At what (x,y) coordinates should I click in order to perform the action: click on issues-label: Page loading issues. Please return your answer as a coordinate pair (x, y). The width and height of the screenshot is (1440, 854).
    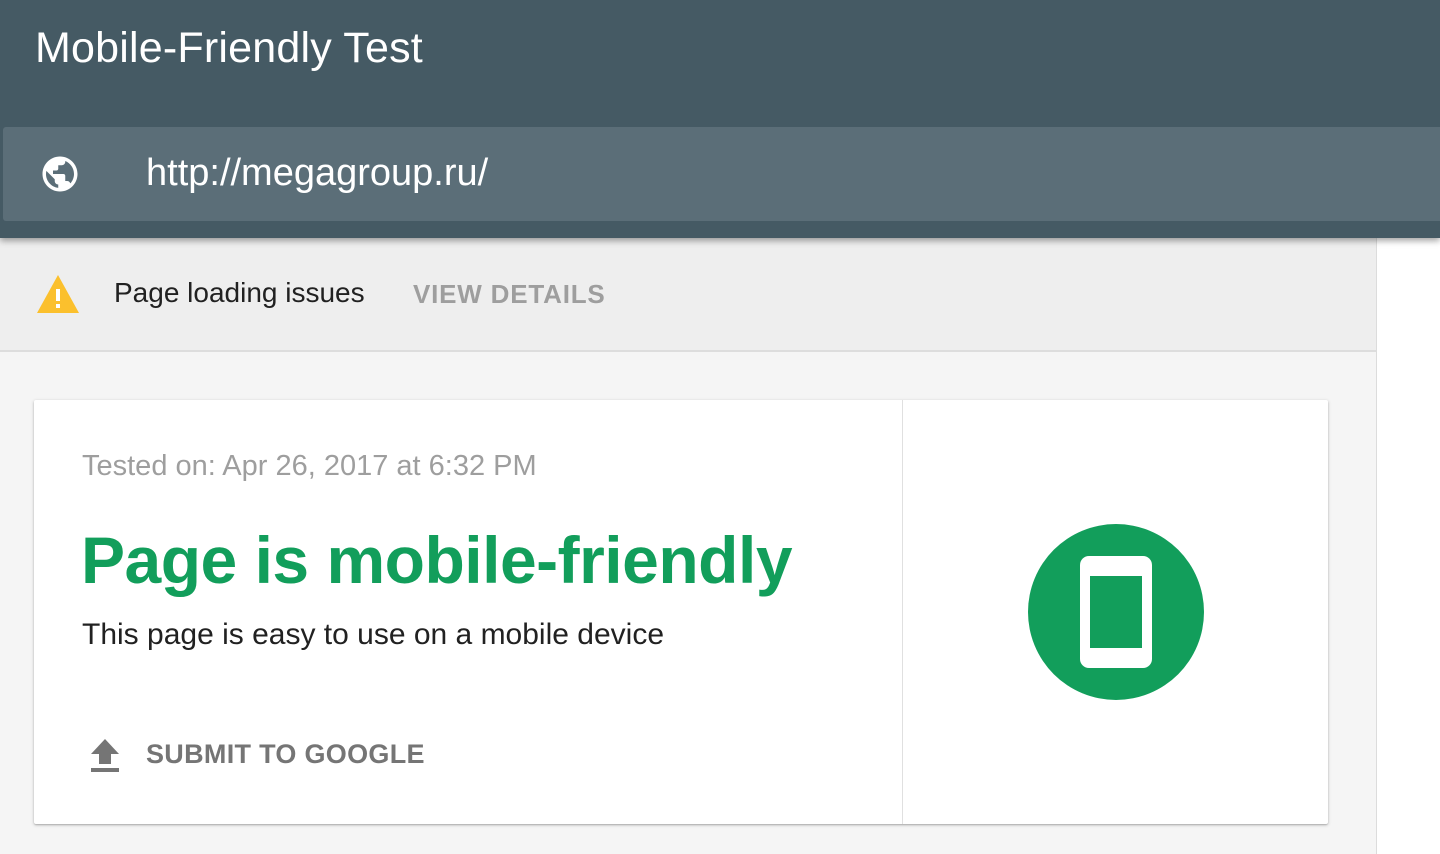
    Looking at the image, I should click on (239, 292).